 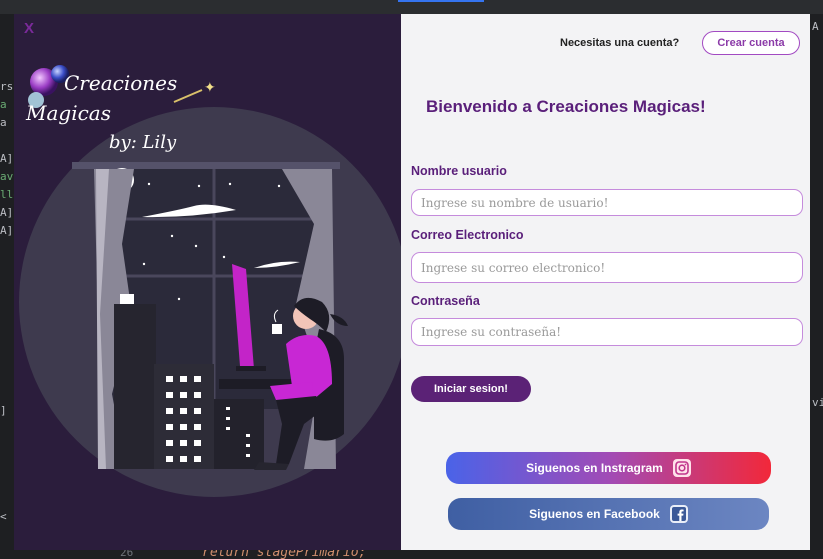 What do you see at coordinates (471, 389) in the screenshot?
I see `login-button: Iniciar sesion!` at bounding box center [471, 389].